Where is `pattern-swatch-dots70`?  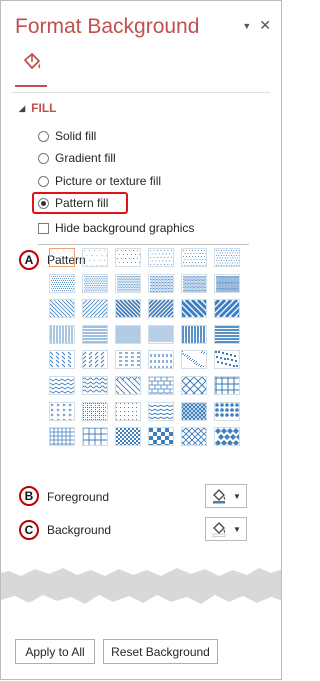 pattern-swatch-dots70 is located at coordinates (128, 283).